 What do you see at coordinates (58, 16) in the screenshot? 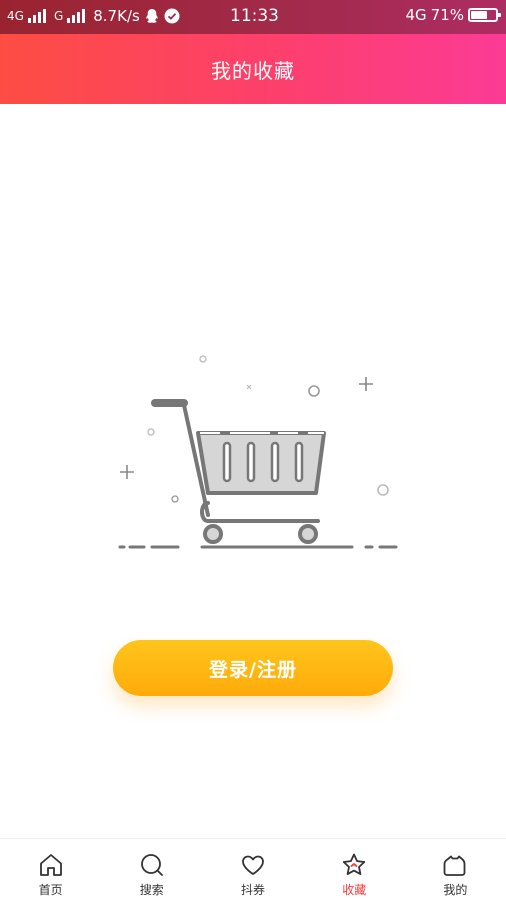
I see `network-type-2: G` at bounding box center [58, 16].